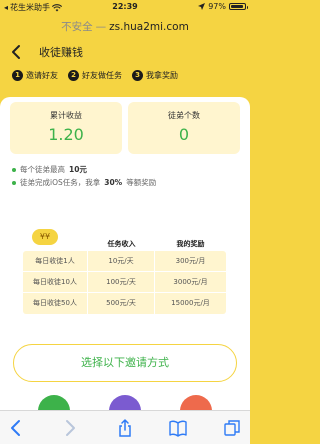 The height and width of the screenshot is (444, 320). I want to click on share-icon, so click(125, 428).